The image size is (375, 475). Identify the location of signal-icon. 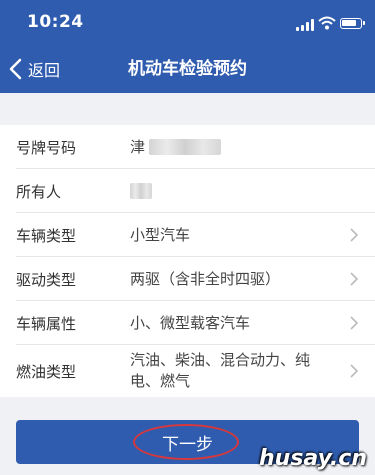
(305, 25).